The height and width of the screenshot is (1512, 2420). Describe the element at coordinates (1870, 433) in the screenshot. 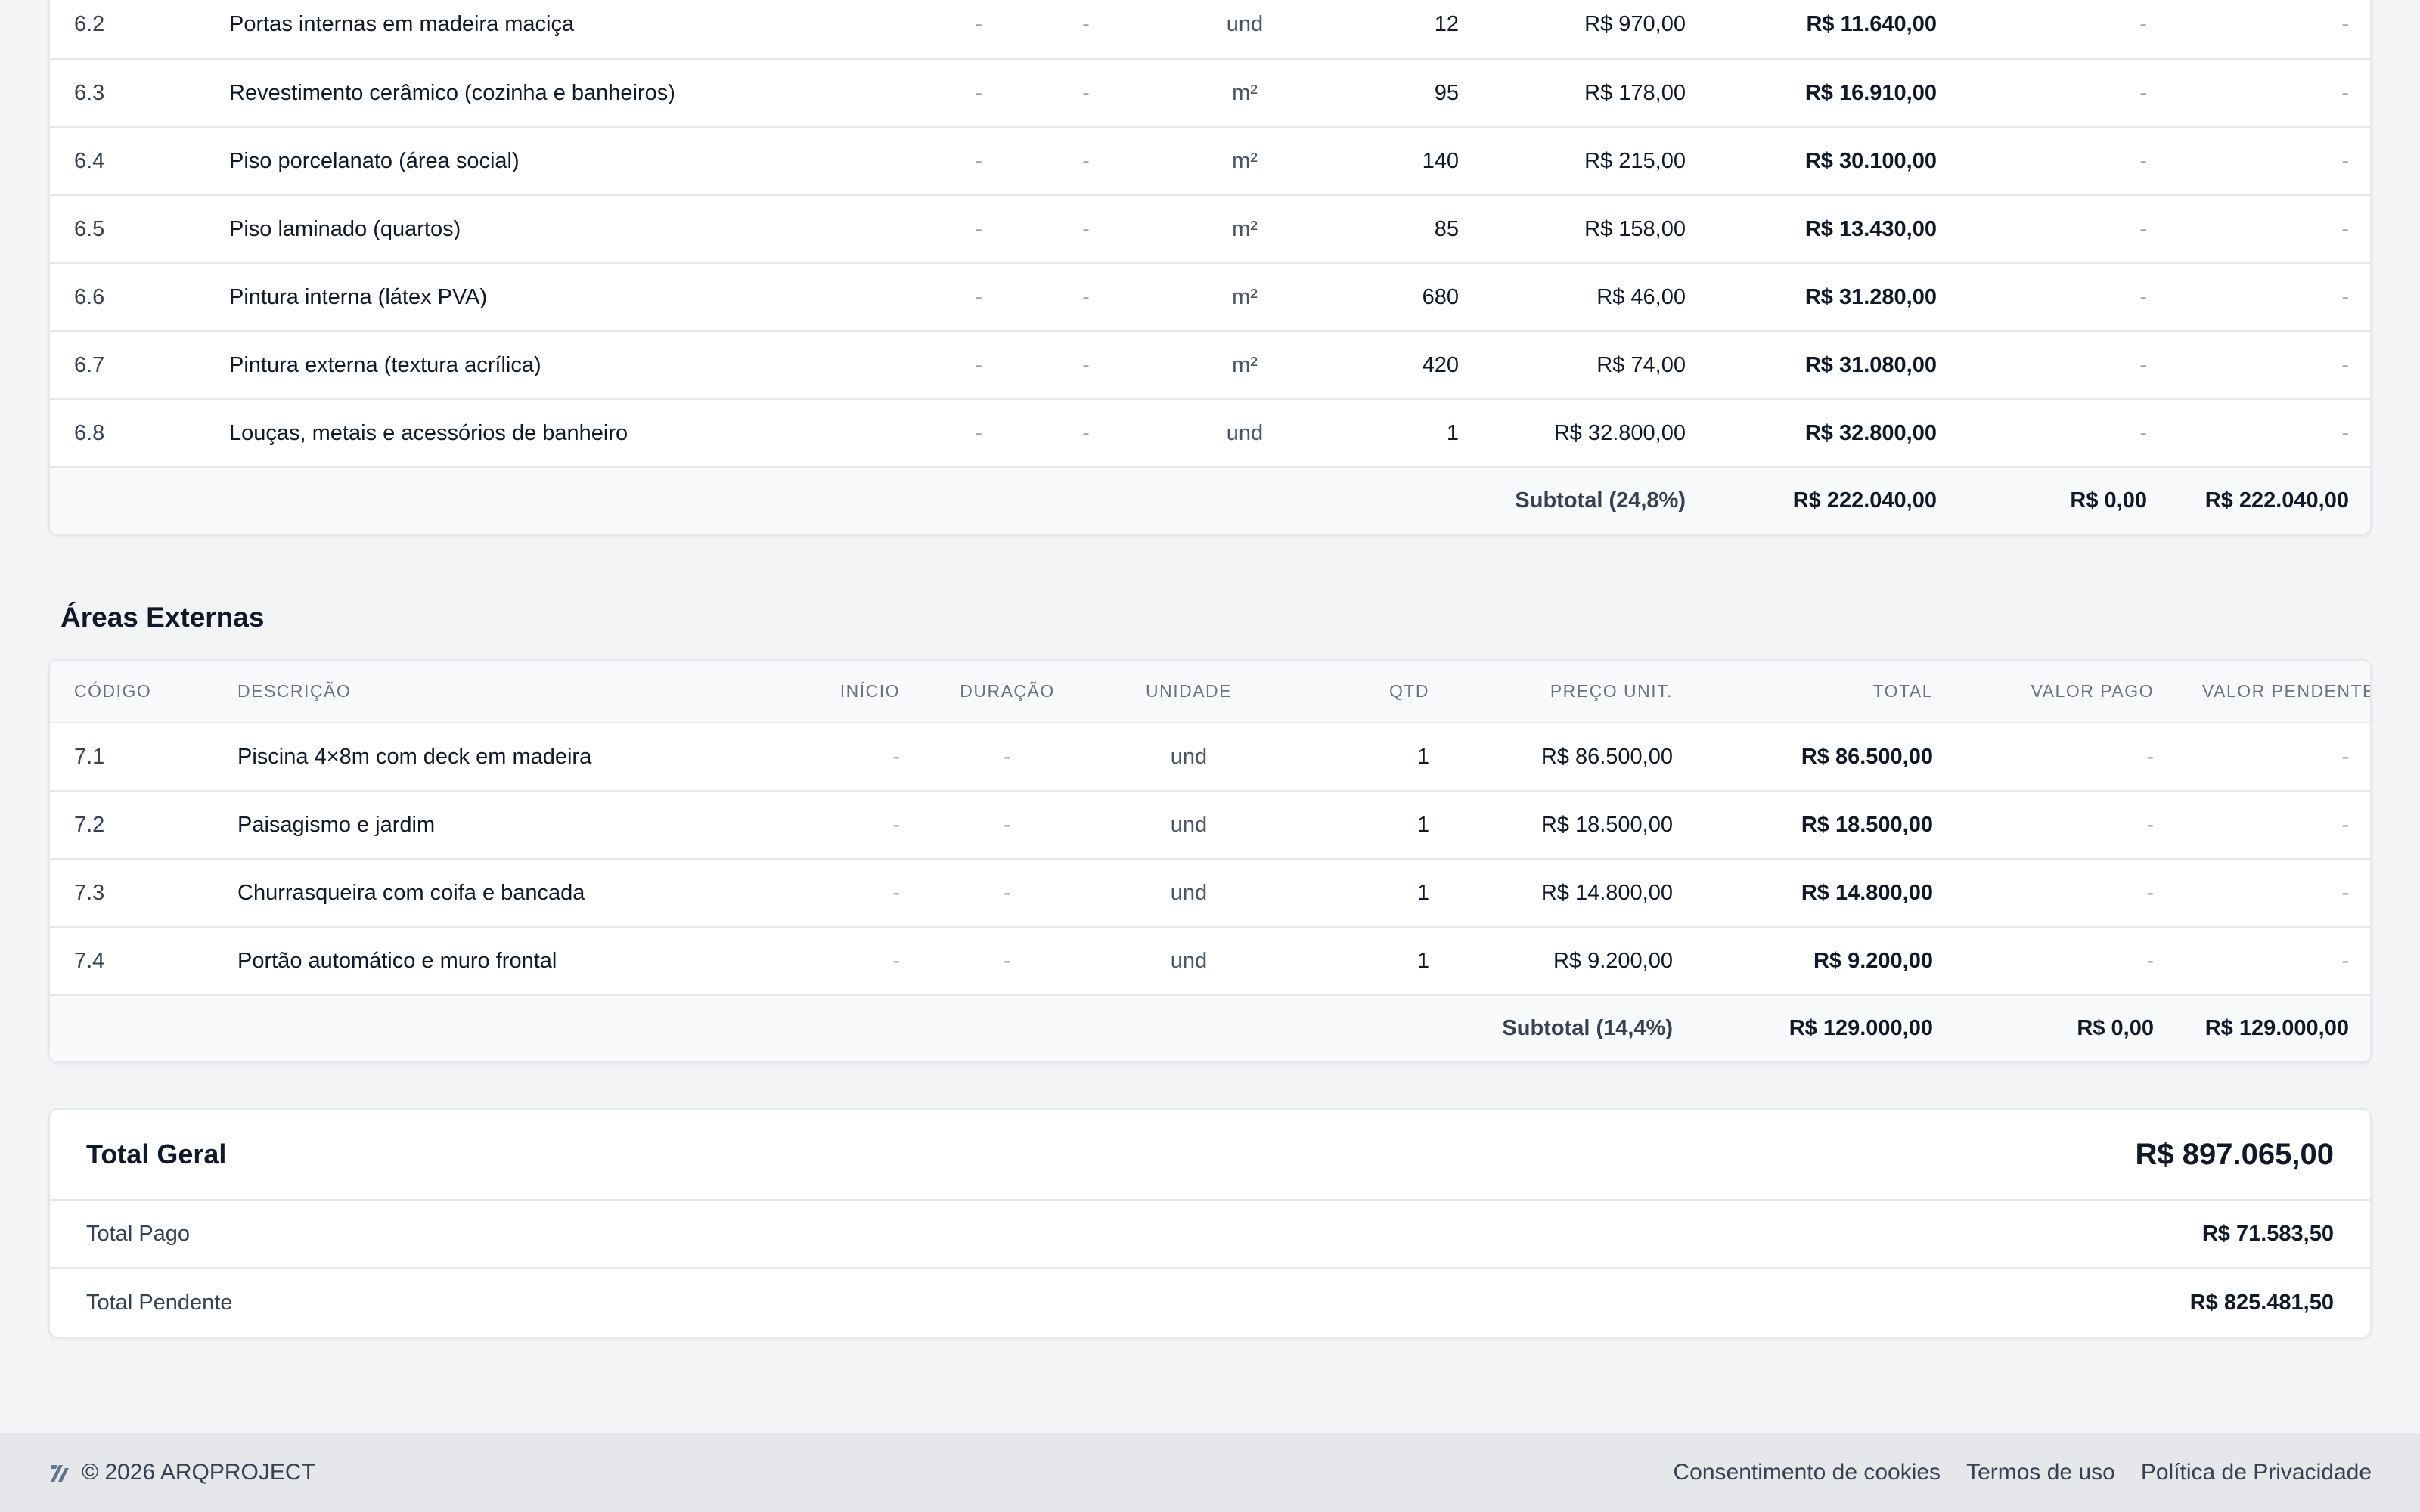

I see `cell-total: R$ 32.800,00` at that location.